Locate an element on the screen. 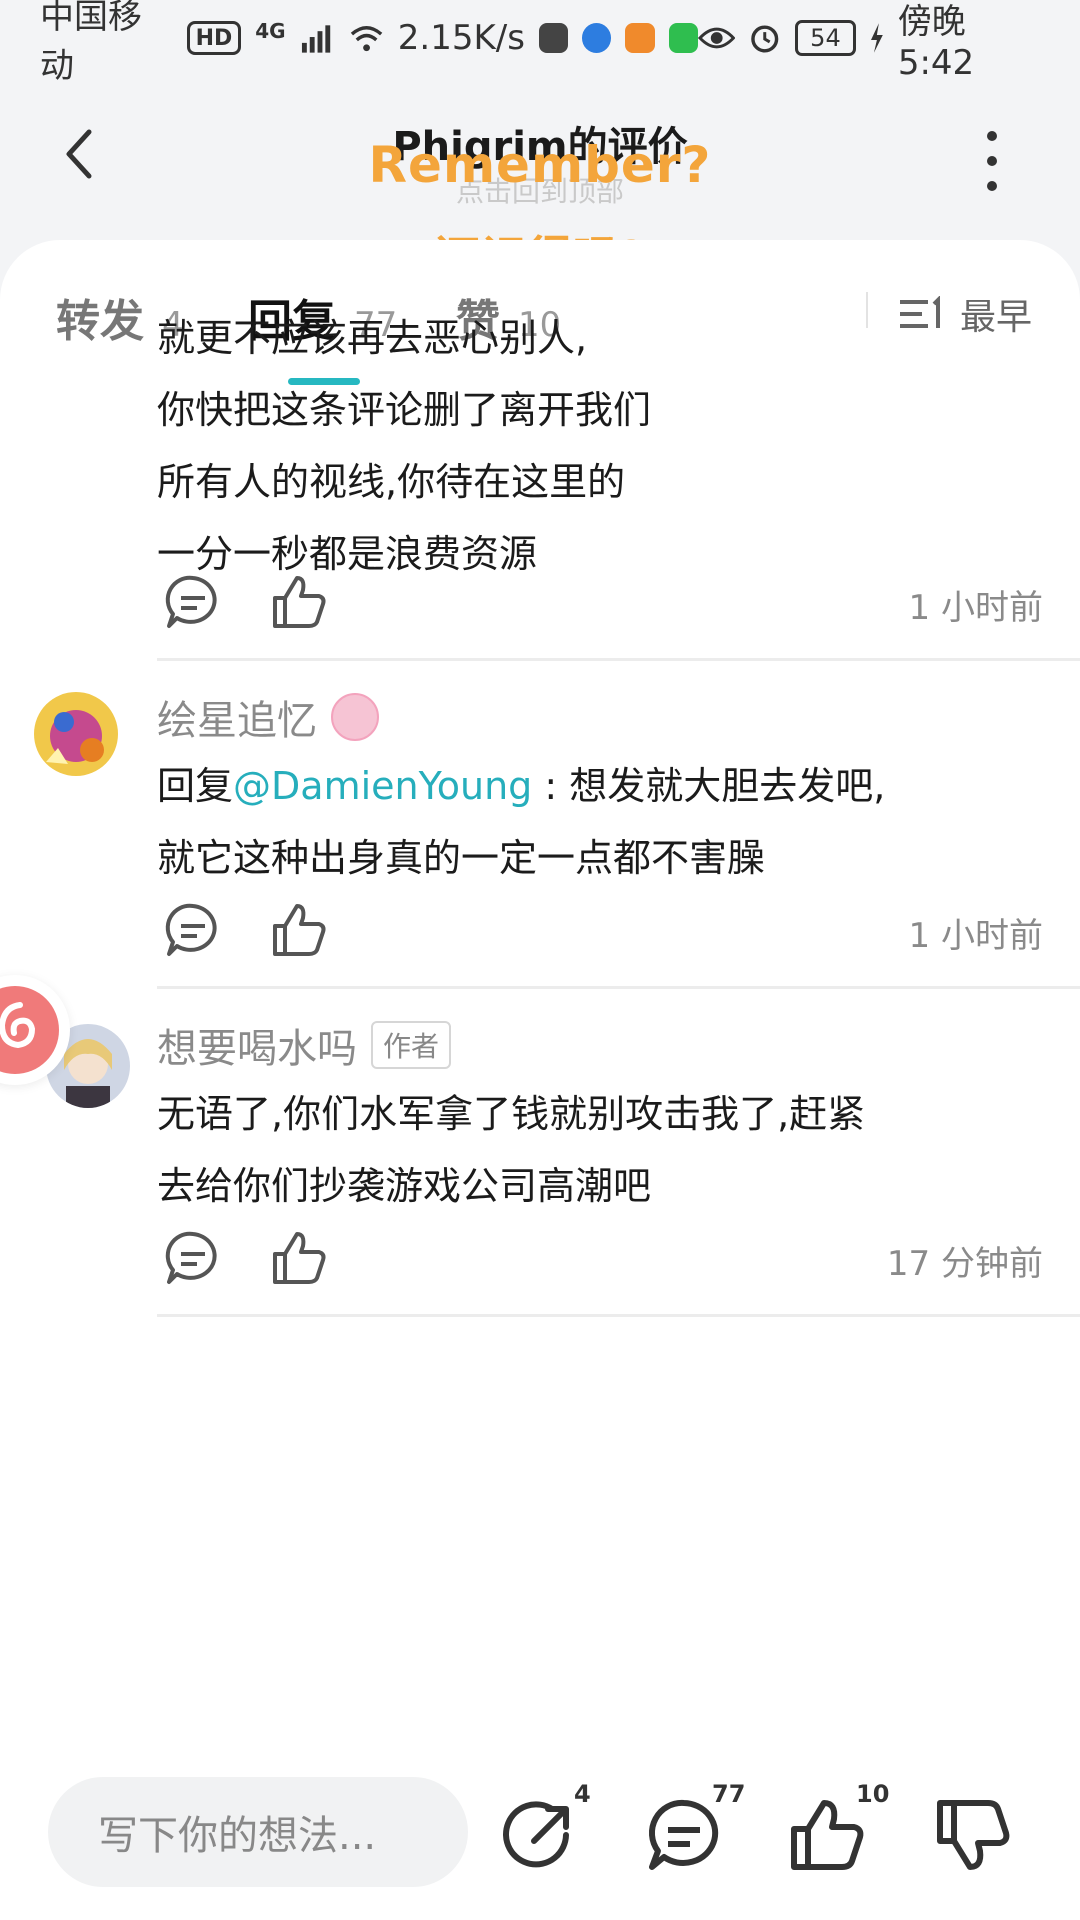 This screenshot has height=1920, width=1080. video-app-icon is located at coordinates (640, 38).